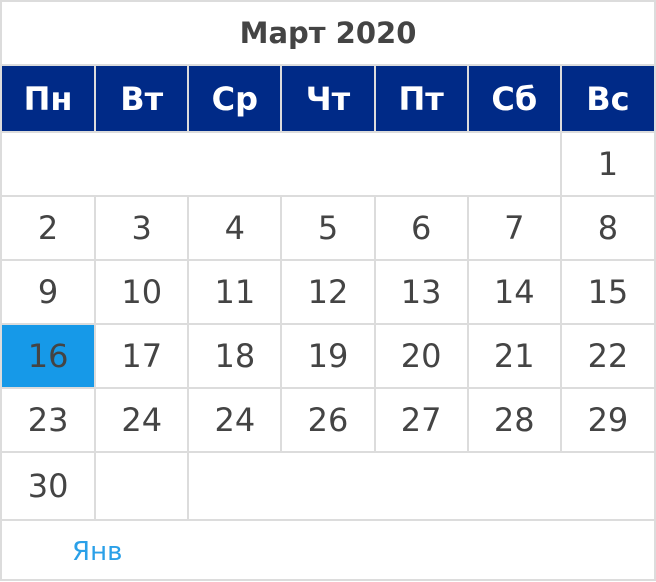 This screenshot has height=582, width=656. I want to click on day-cell: 2, so click(49, 228).